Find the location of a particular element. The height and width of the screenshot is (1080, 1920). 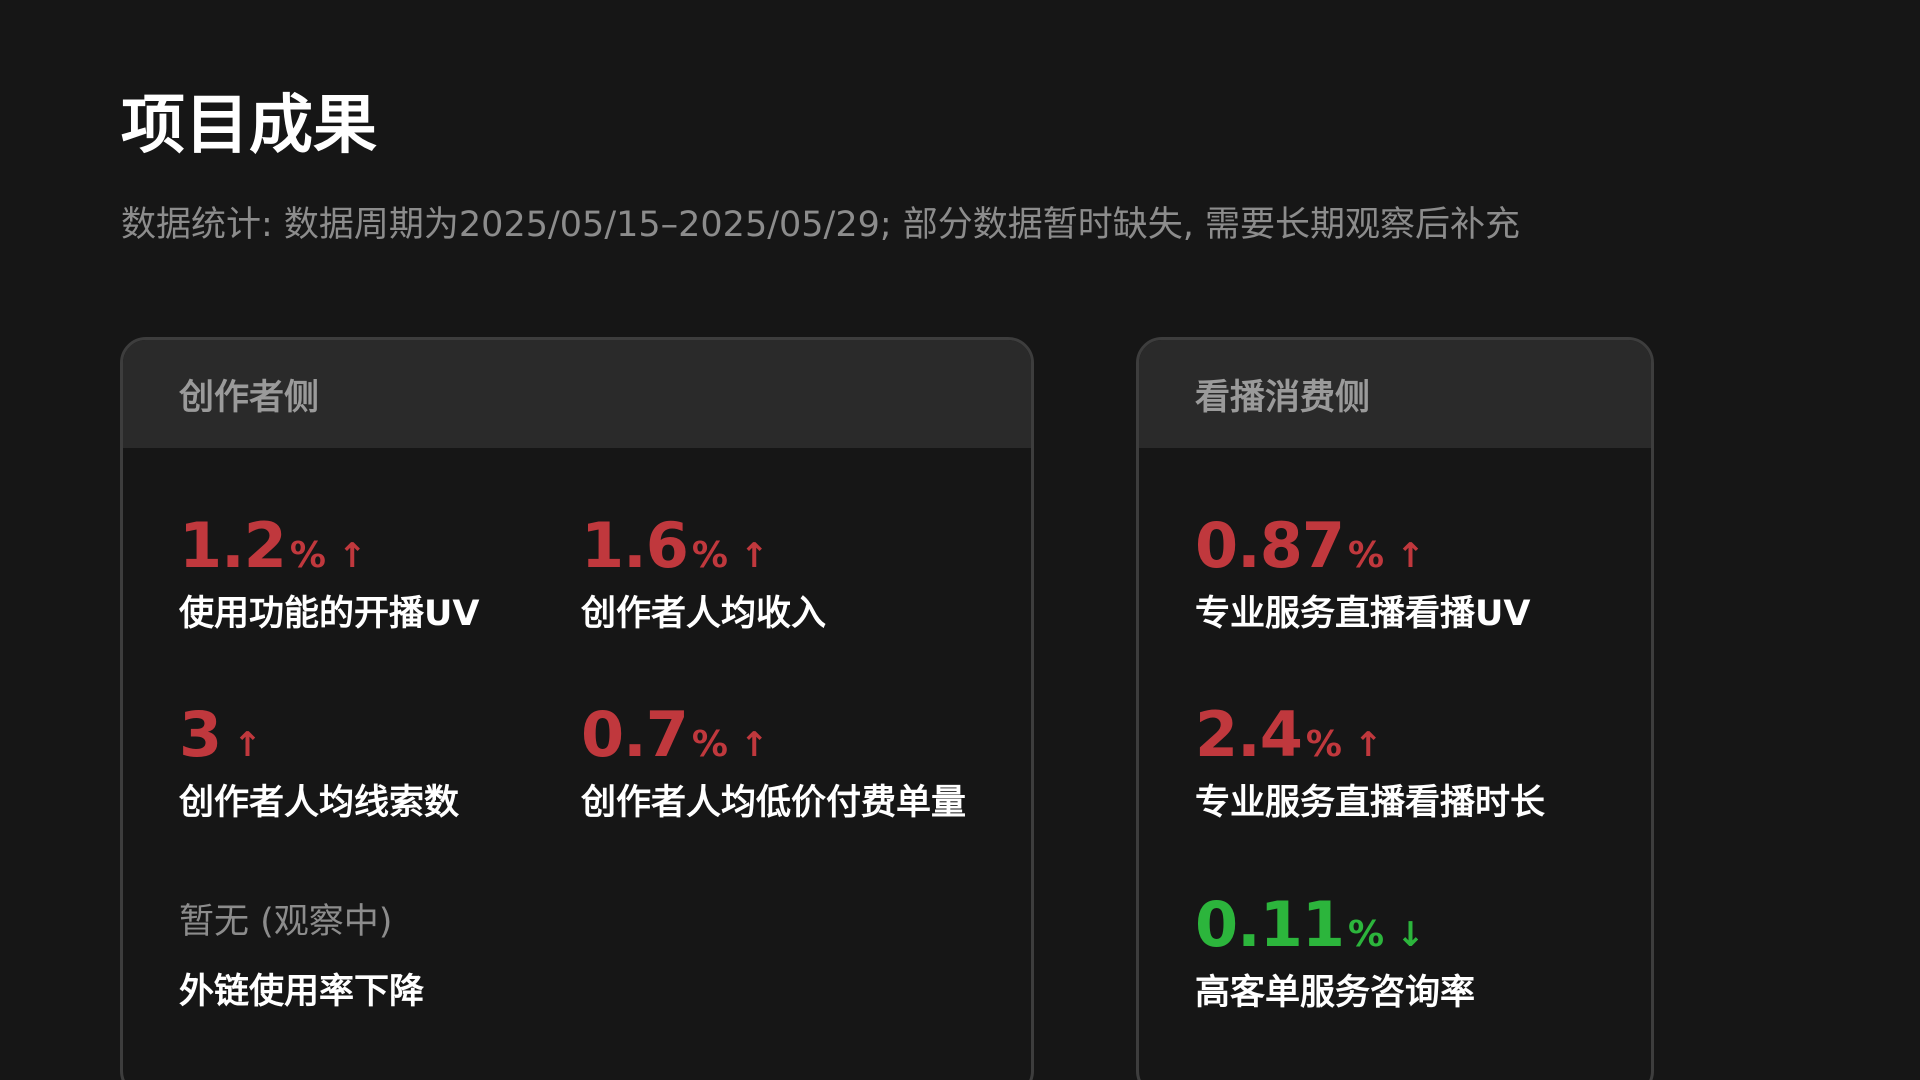

metric-value-row: 2.4 % ↑ is located at coordinates (1370, 735).